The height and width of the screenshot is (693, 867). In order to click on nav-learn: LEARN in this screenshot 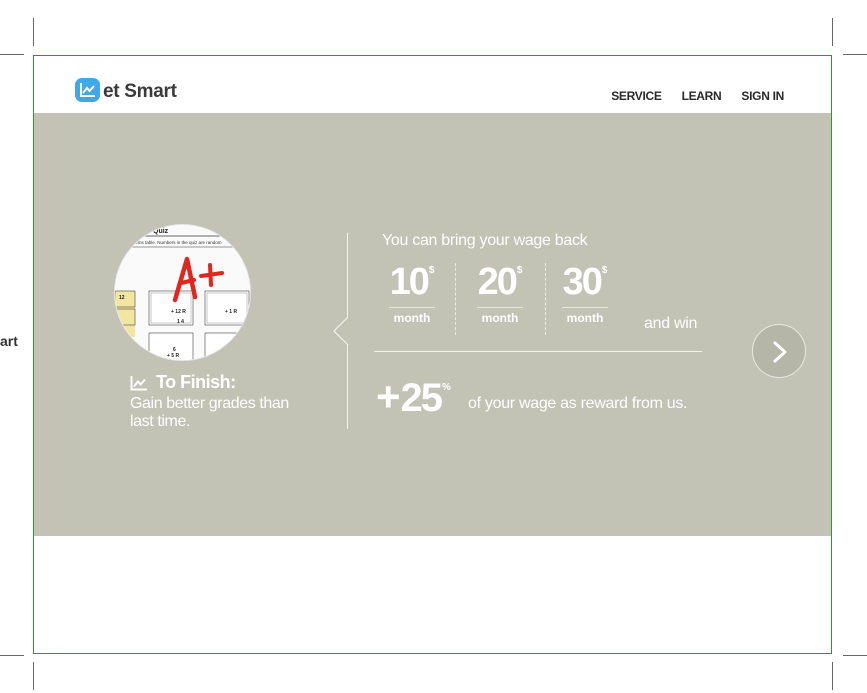, I will do `click(702, 96)`.